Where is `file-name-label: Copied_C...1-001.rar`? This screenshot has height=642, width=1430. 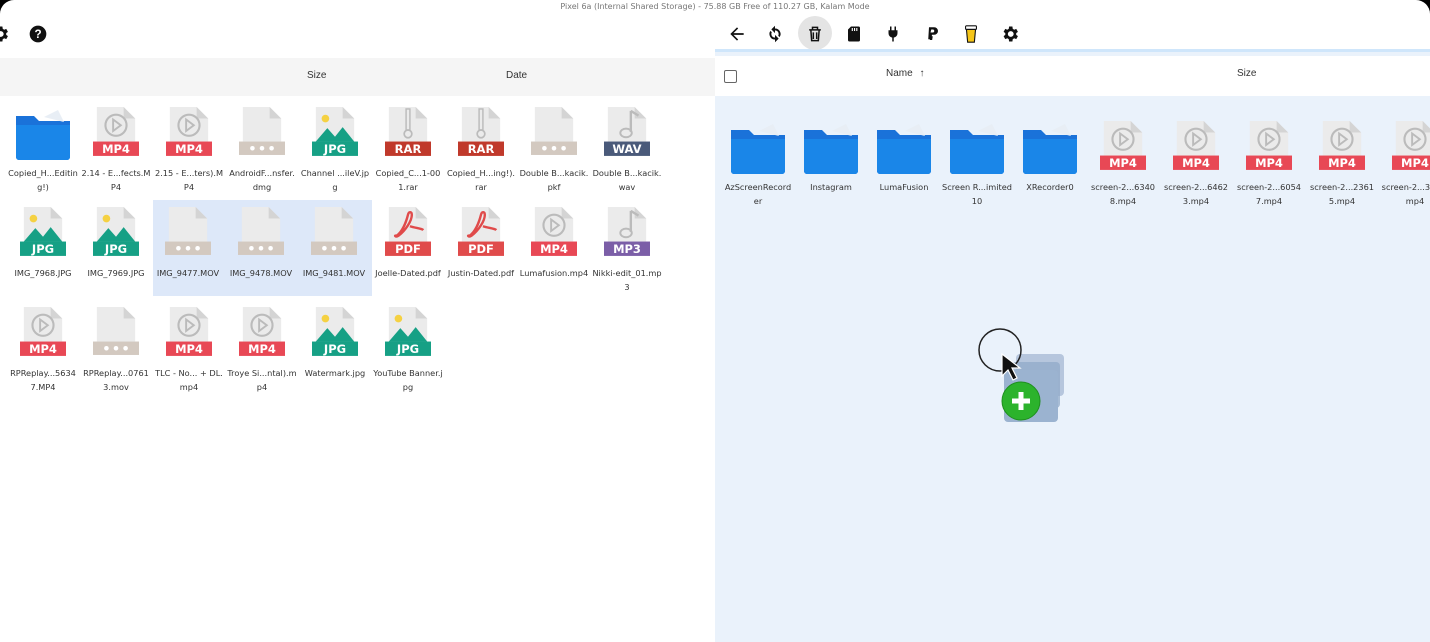
file-name-label: Copied_C...1-001.rar is located at coordinates (408, 180).